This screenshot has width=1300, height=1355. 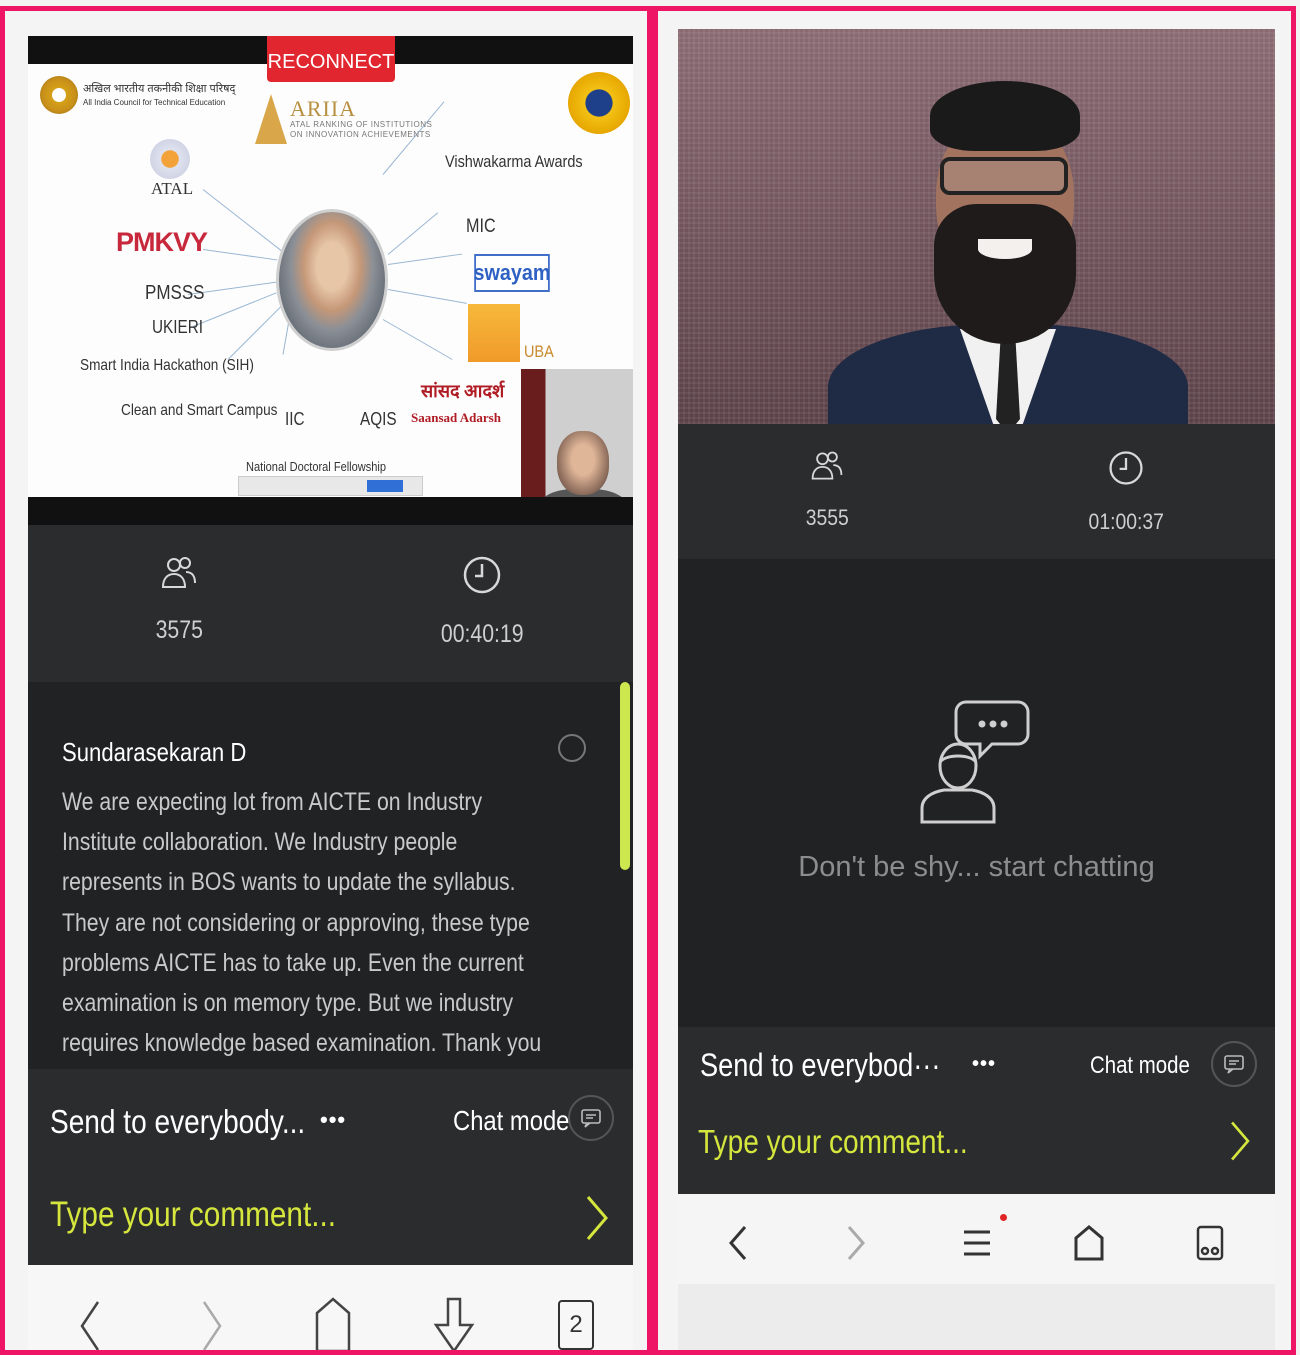 I want to click on aicte-hindi: अखिल भारतीय तकनीकी शिक्षा परिषद्, so click(x=159, y=89).